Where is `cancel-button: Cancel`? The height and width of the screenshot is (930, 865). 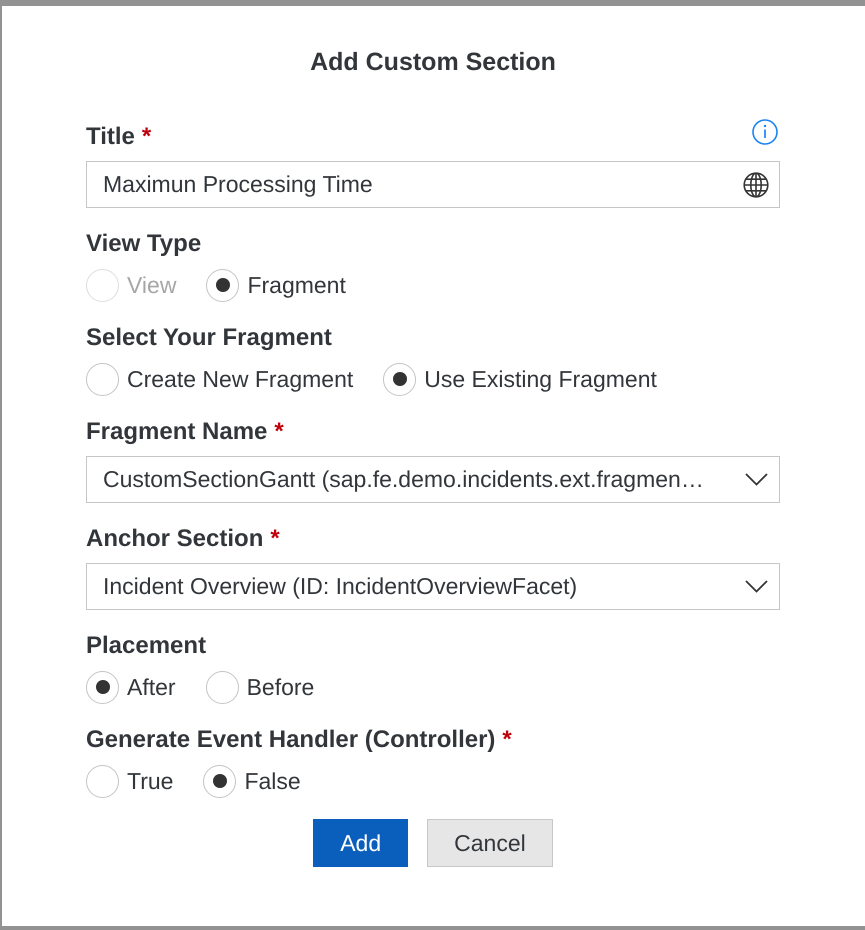 cancel-button: Cancel is located at coordinates (490, 843).